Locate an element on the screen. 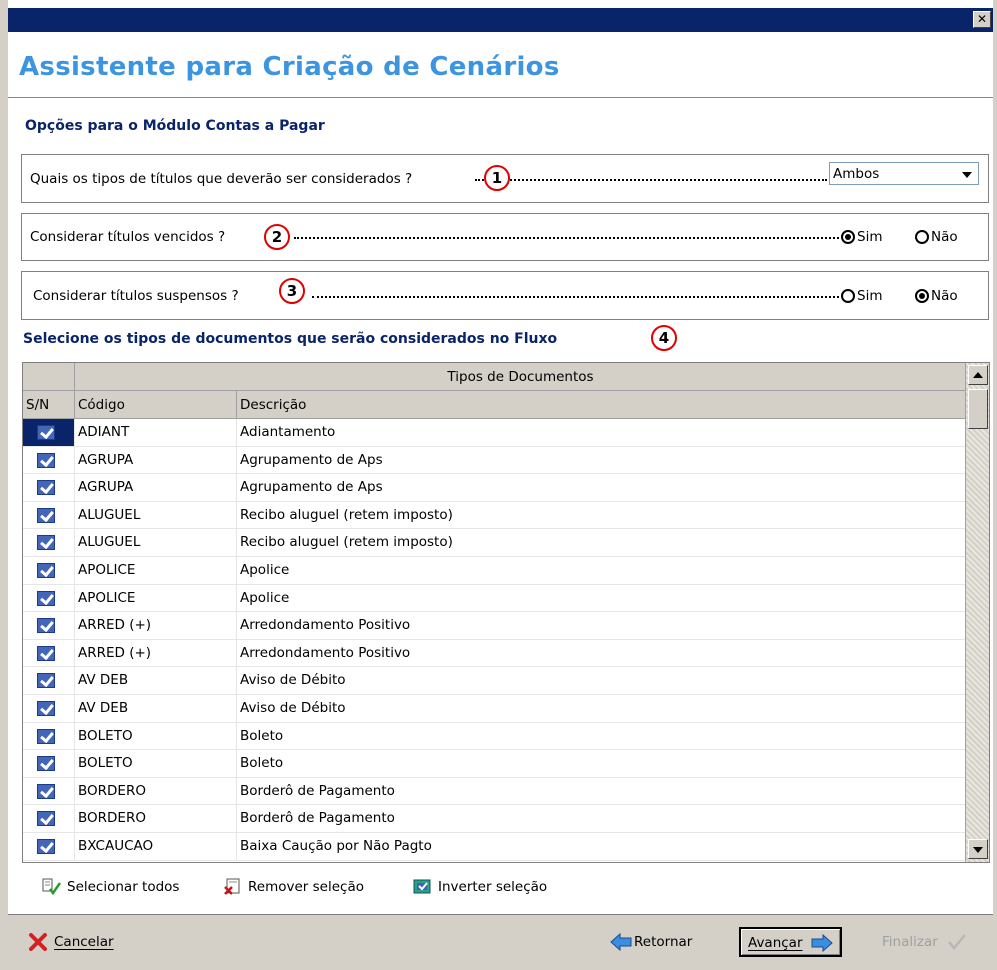 The image size is (997, 970). wizard-header: Assistente para Criação de Cenários is located at coordinates (500, 65).